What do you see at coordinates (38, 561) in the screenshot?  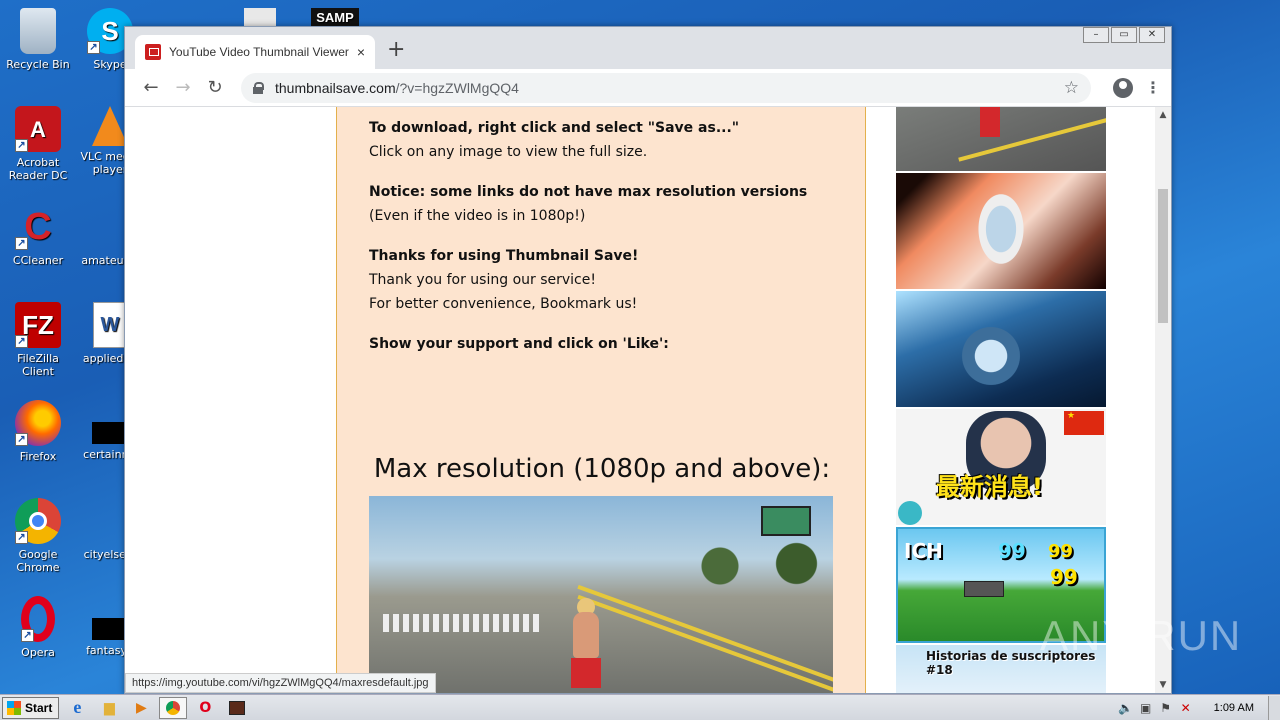 I see `desktop-icon-label: Google Chrome` at bounding box center [38, 561].